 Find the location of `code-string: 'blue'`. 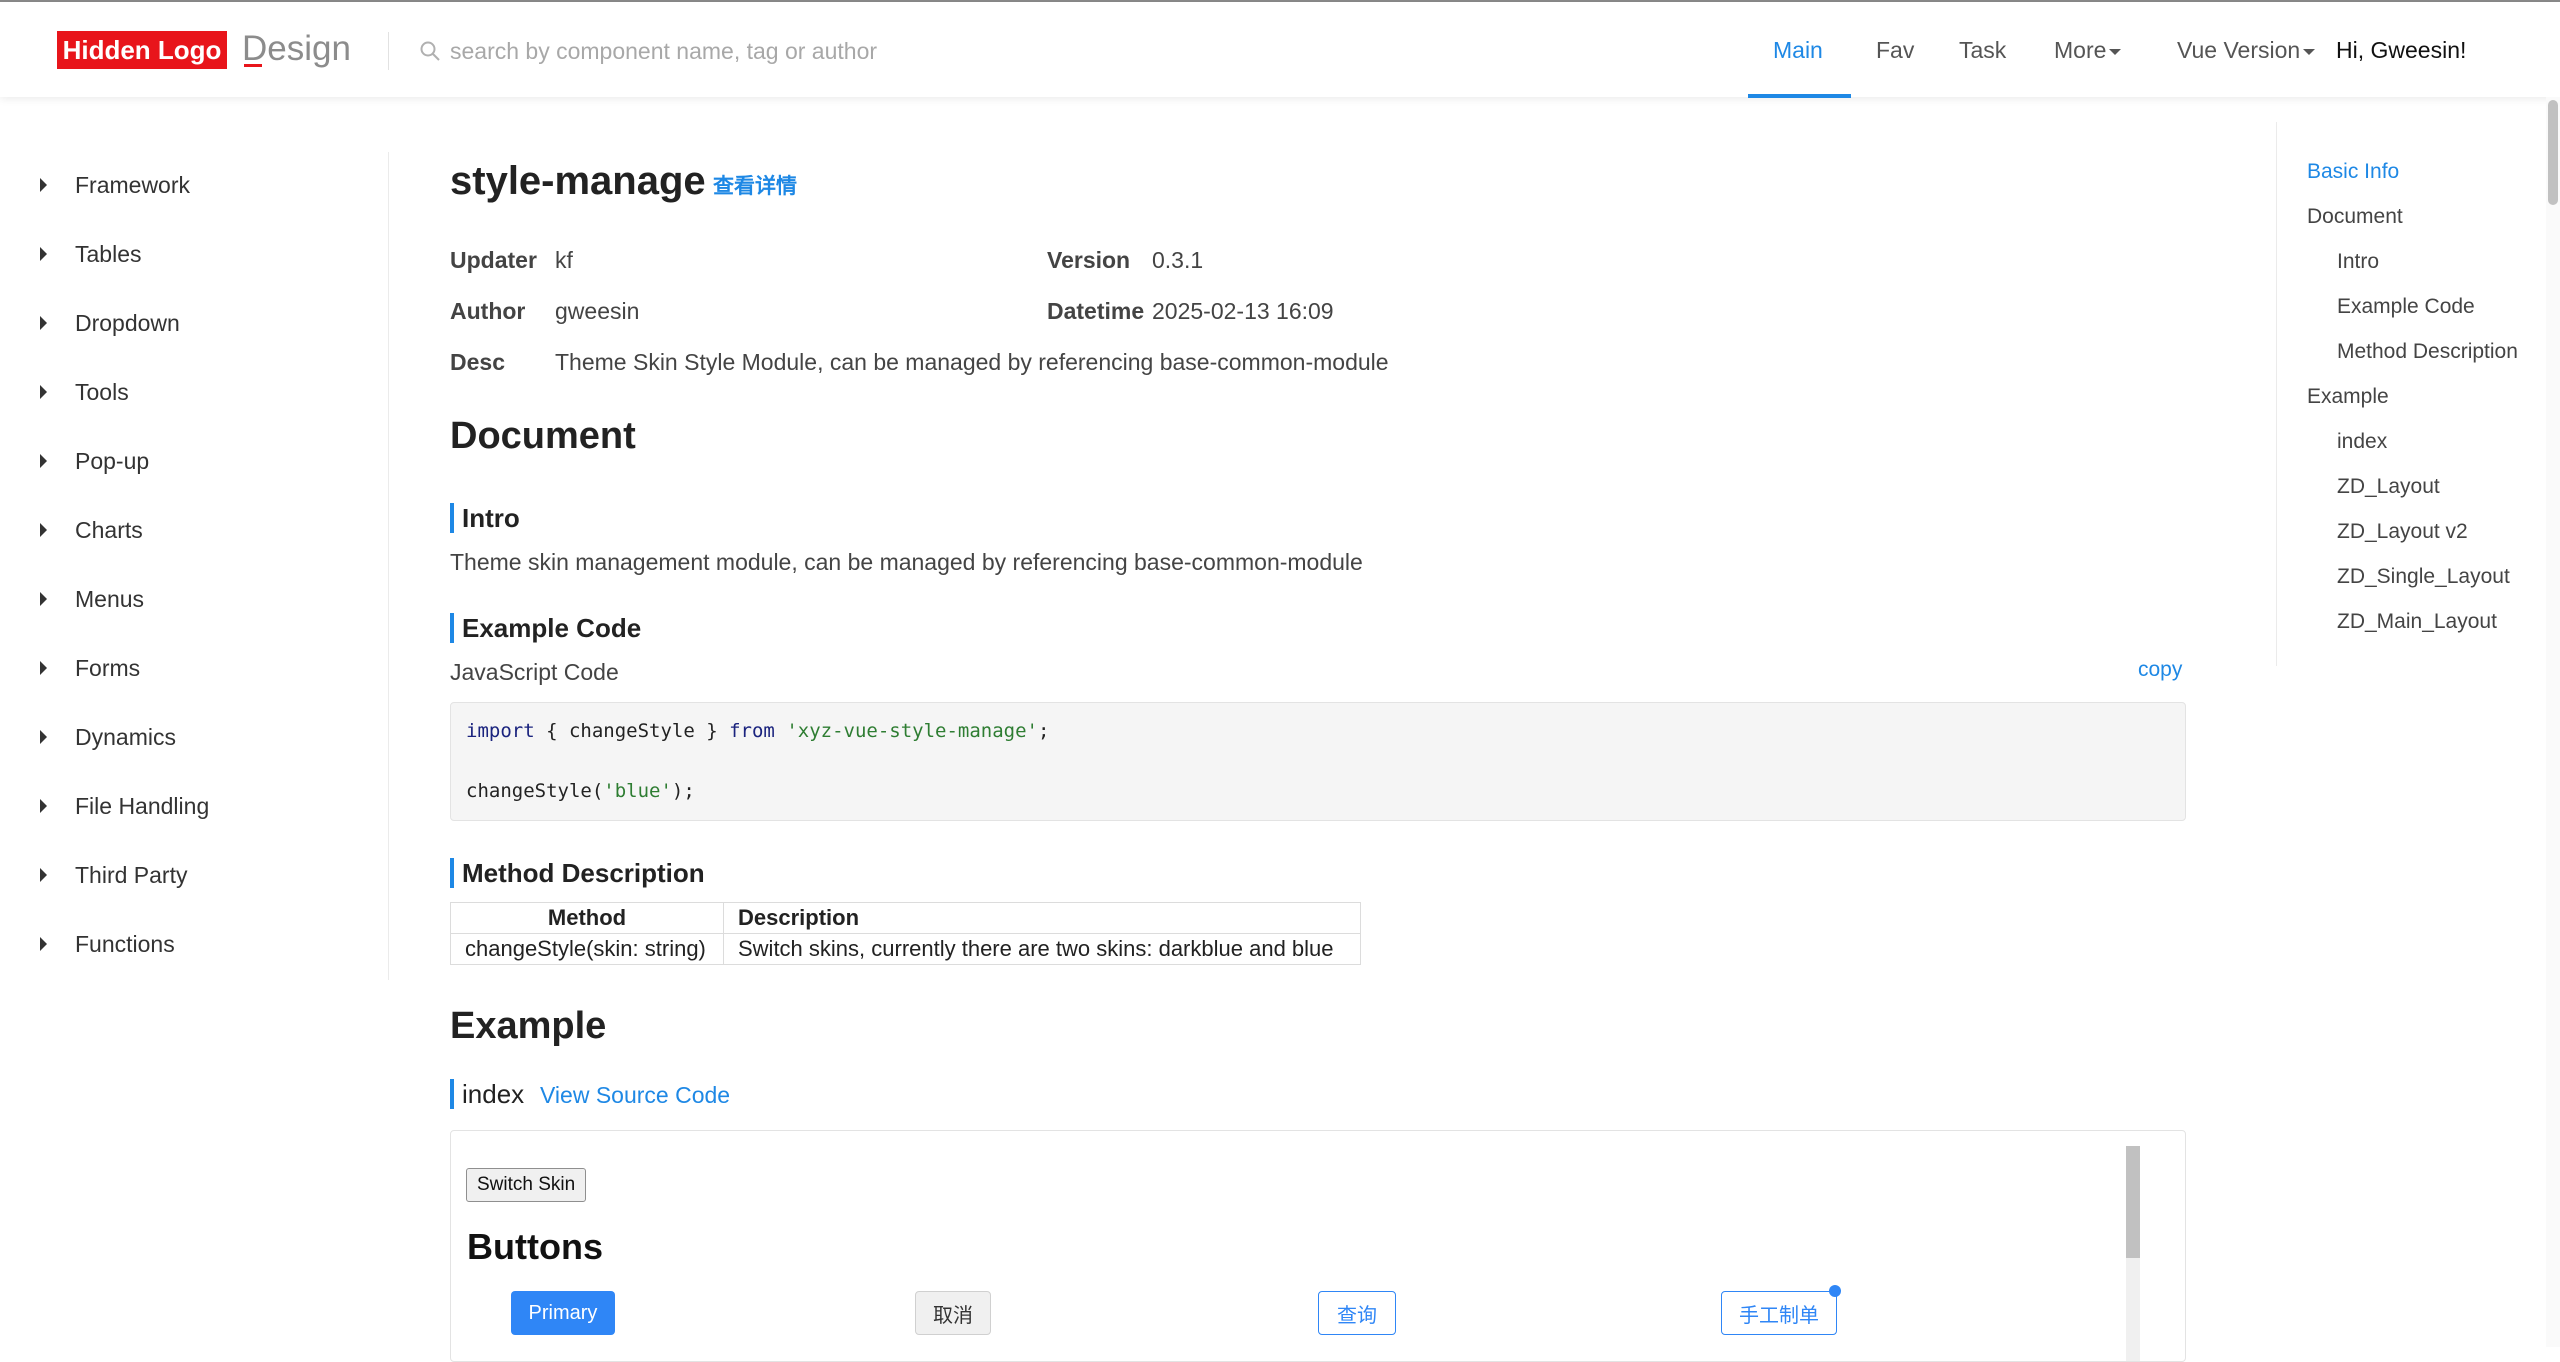

code-string: 'blue' is located at coordinates (637, 791).